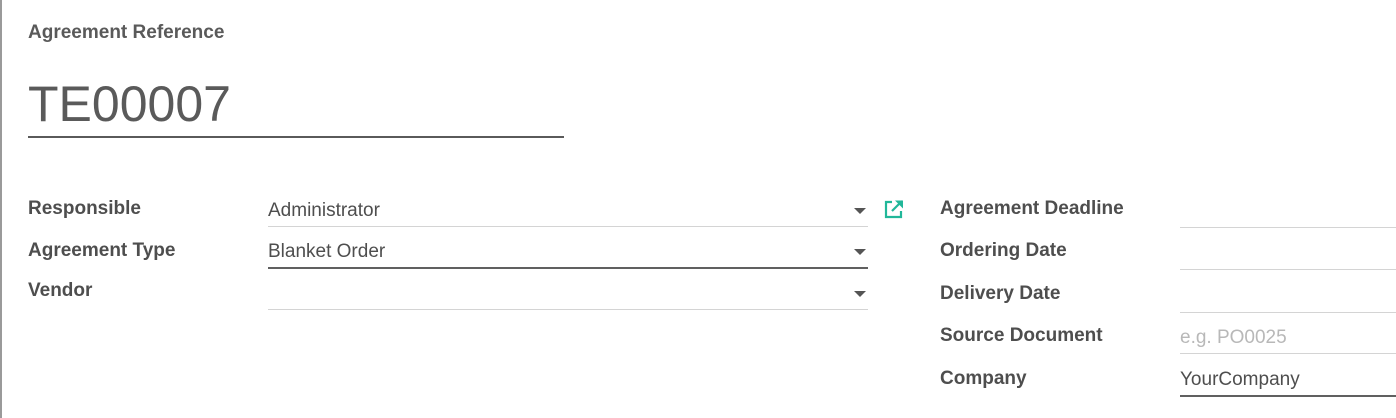 The width and height of the screenshot is (1396, 418). Describe the element at coordinates (102, 250) in the screenshot. I see `agreement-type-label: Agreement Type` at that location.